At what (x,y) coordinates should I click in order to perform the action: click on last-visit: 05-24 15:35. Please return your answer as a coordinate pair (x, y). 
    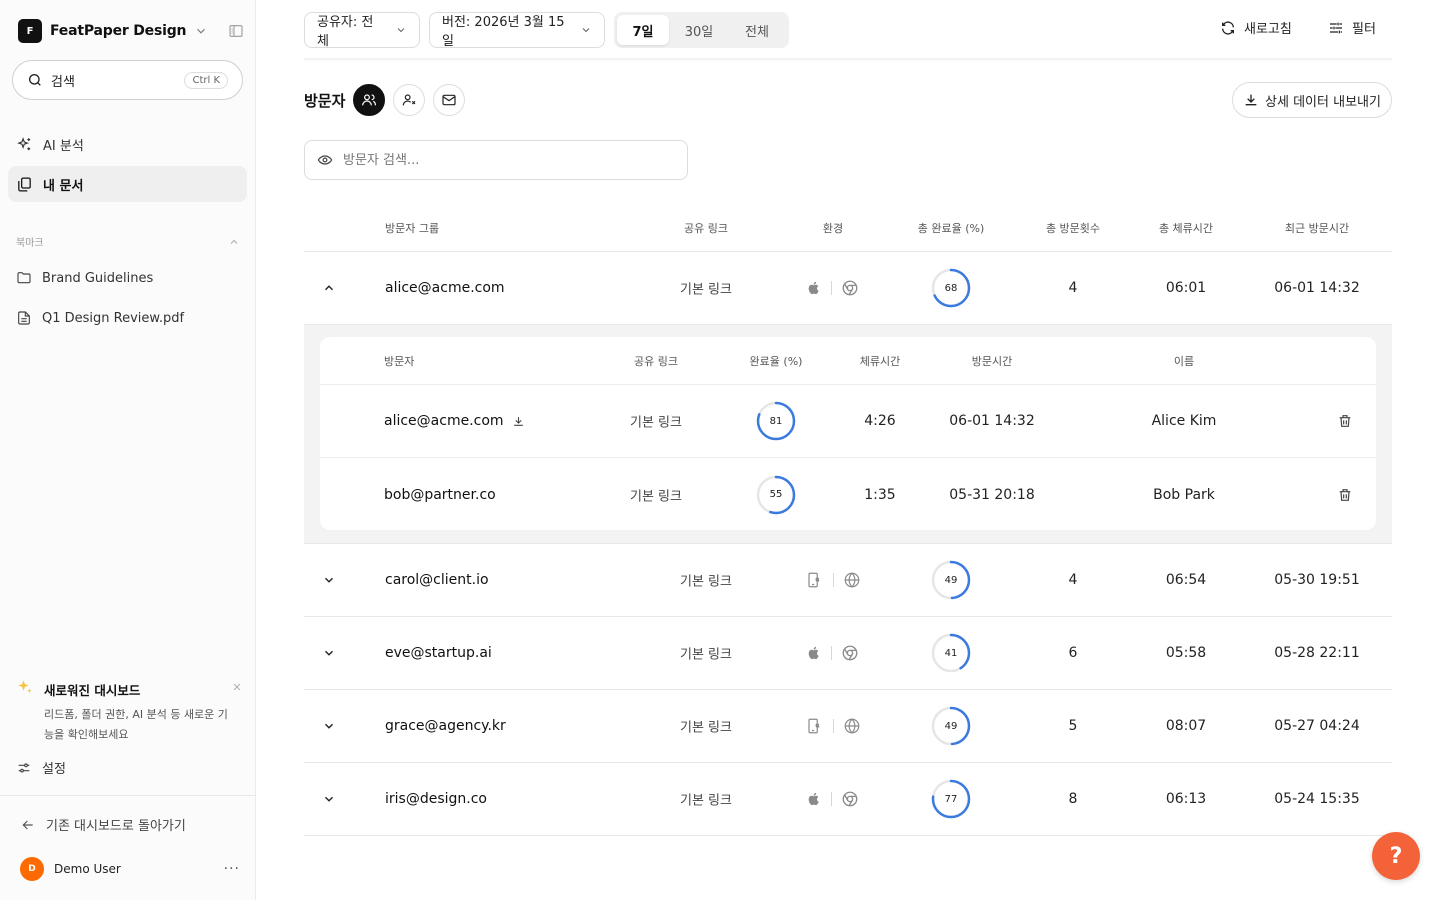
    Looking at the image, I should click on (1317, 799).